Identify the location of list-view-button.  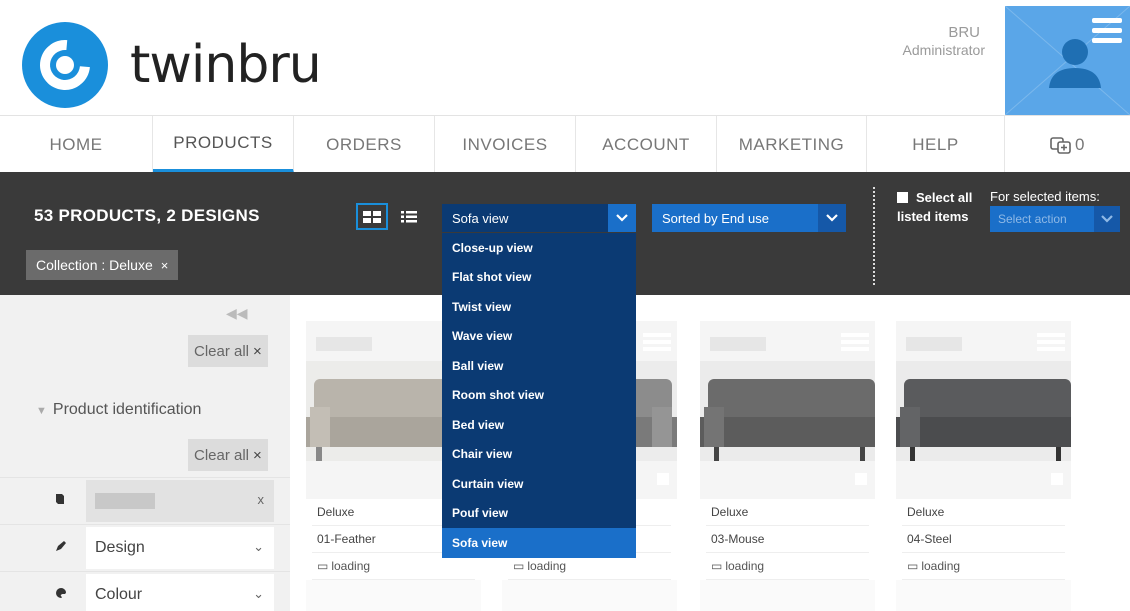
(409, 217).